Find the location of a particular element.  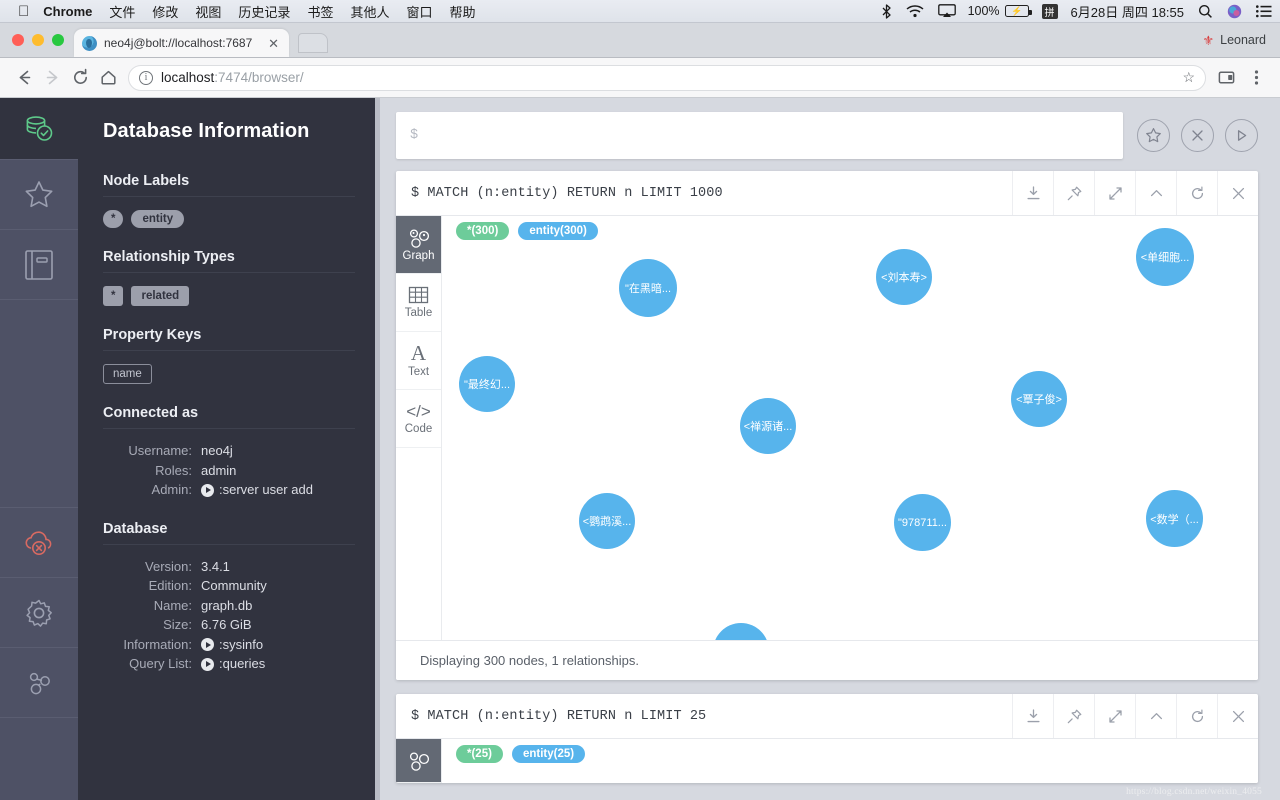

notification-center-icon is located at coordinates (1264, 11).